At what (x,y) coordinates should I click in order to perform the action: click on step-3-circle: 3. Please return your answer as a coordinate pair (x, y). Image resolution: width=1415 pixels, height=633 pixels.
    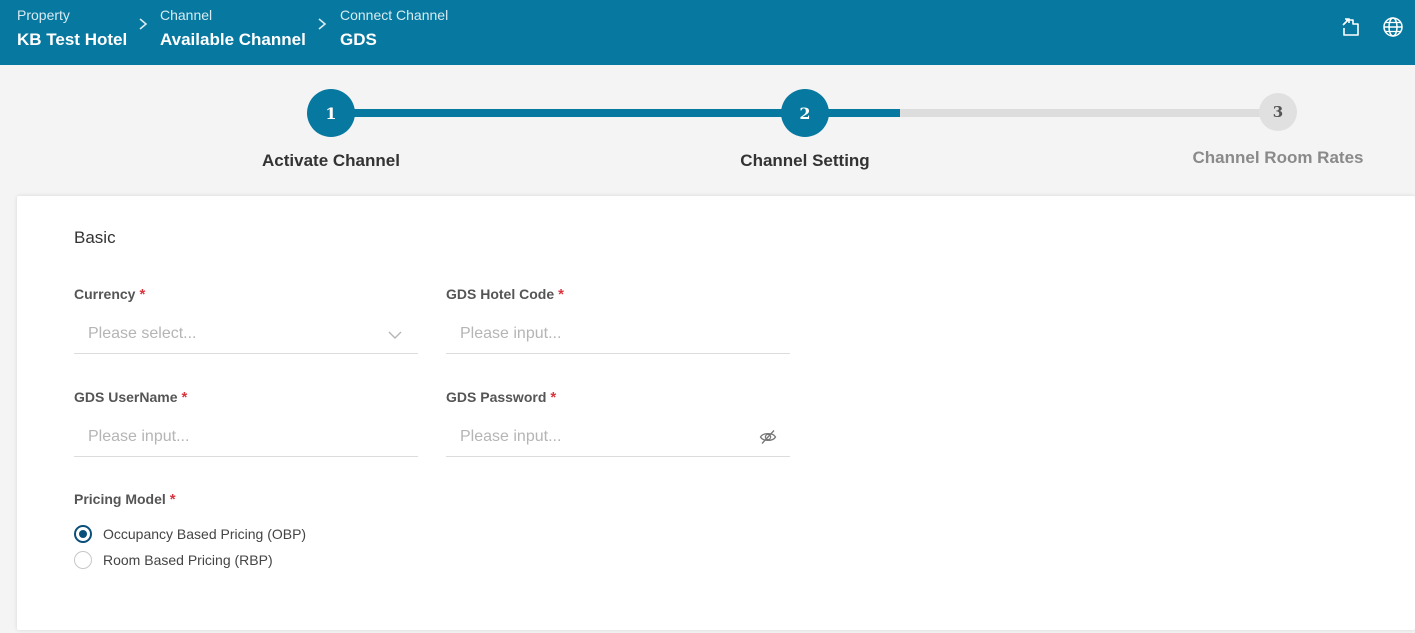
    Looking at the image, I should click on (1278, 112).